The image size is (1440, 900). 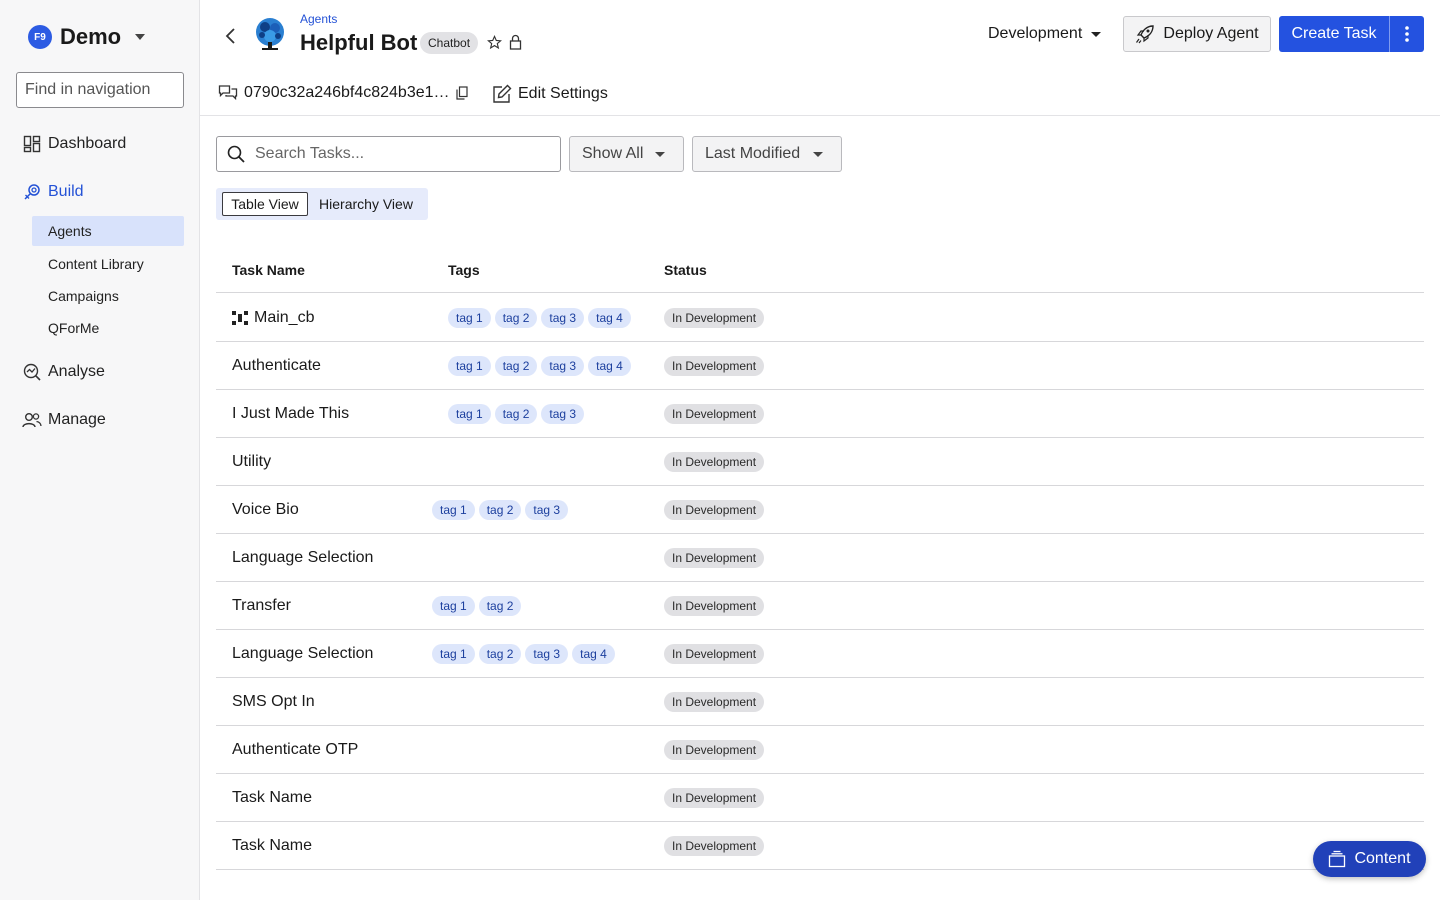 I want to click on breadcrumb: Agents, so click(x=318, y=19).